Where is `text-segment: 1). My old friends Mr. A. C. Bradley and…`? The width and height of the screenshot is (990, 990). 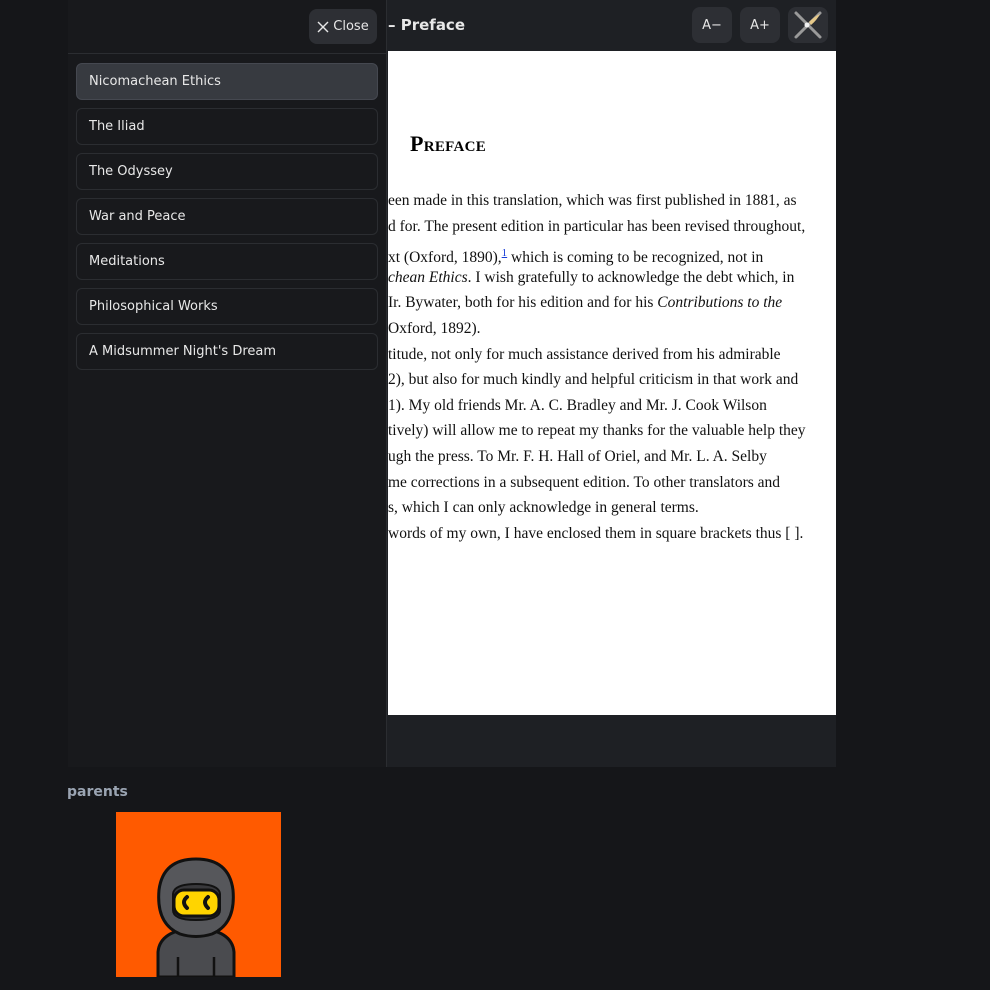
text-segment: 1). My old friends Mr. A. C. Bradley and… is located at coordinates (577, 405).